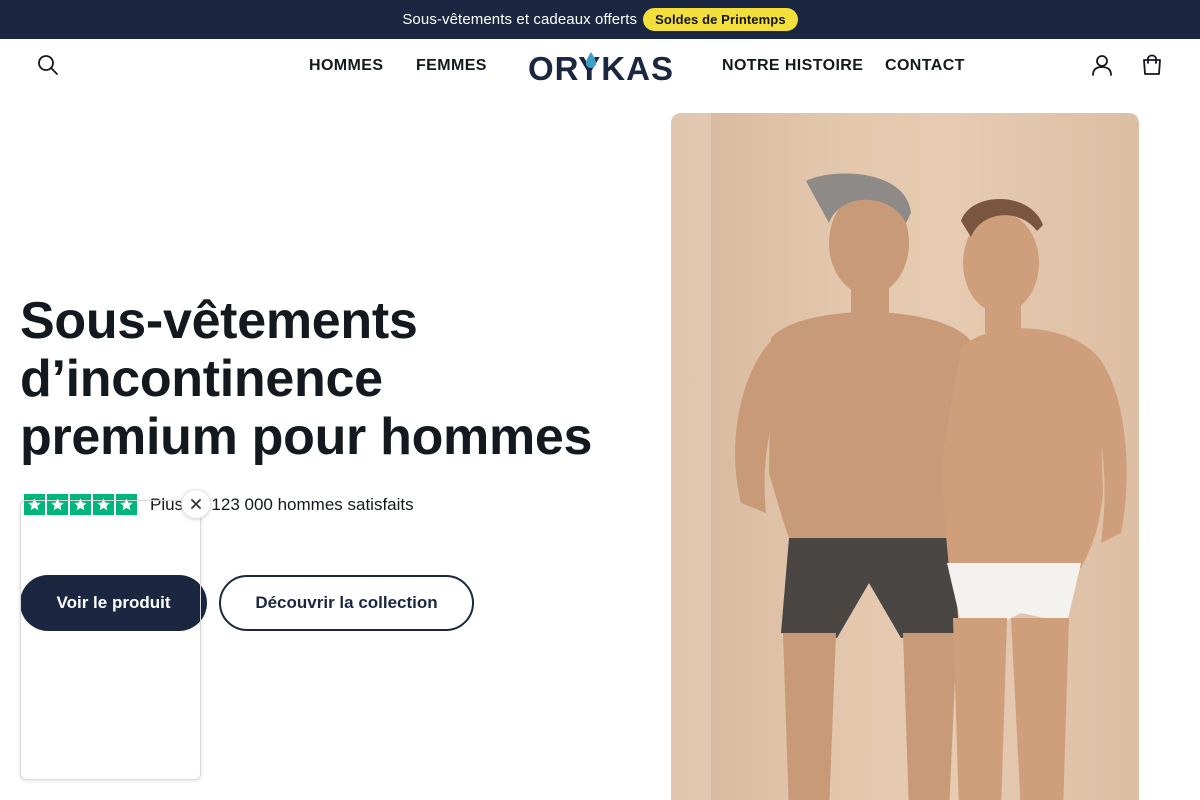  Describe the element at coordinates (792, 66) in the screenshot. I see `nav-notre-histoire: NOTRE HISTOIRE` at that location.